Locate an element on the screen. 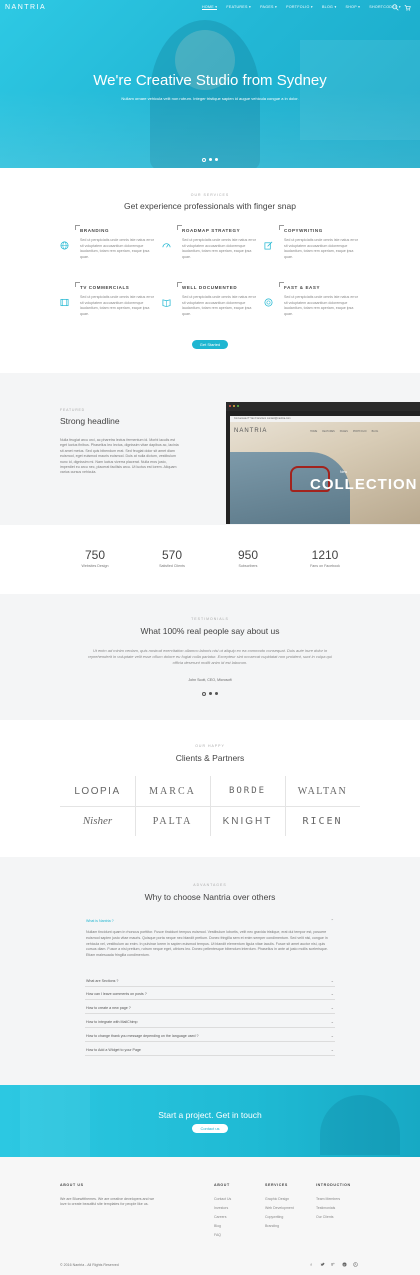 This screenshot has height=1275, width=420. cta-photo-right is located at coordinates (360, 1125).